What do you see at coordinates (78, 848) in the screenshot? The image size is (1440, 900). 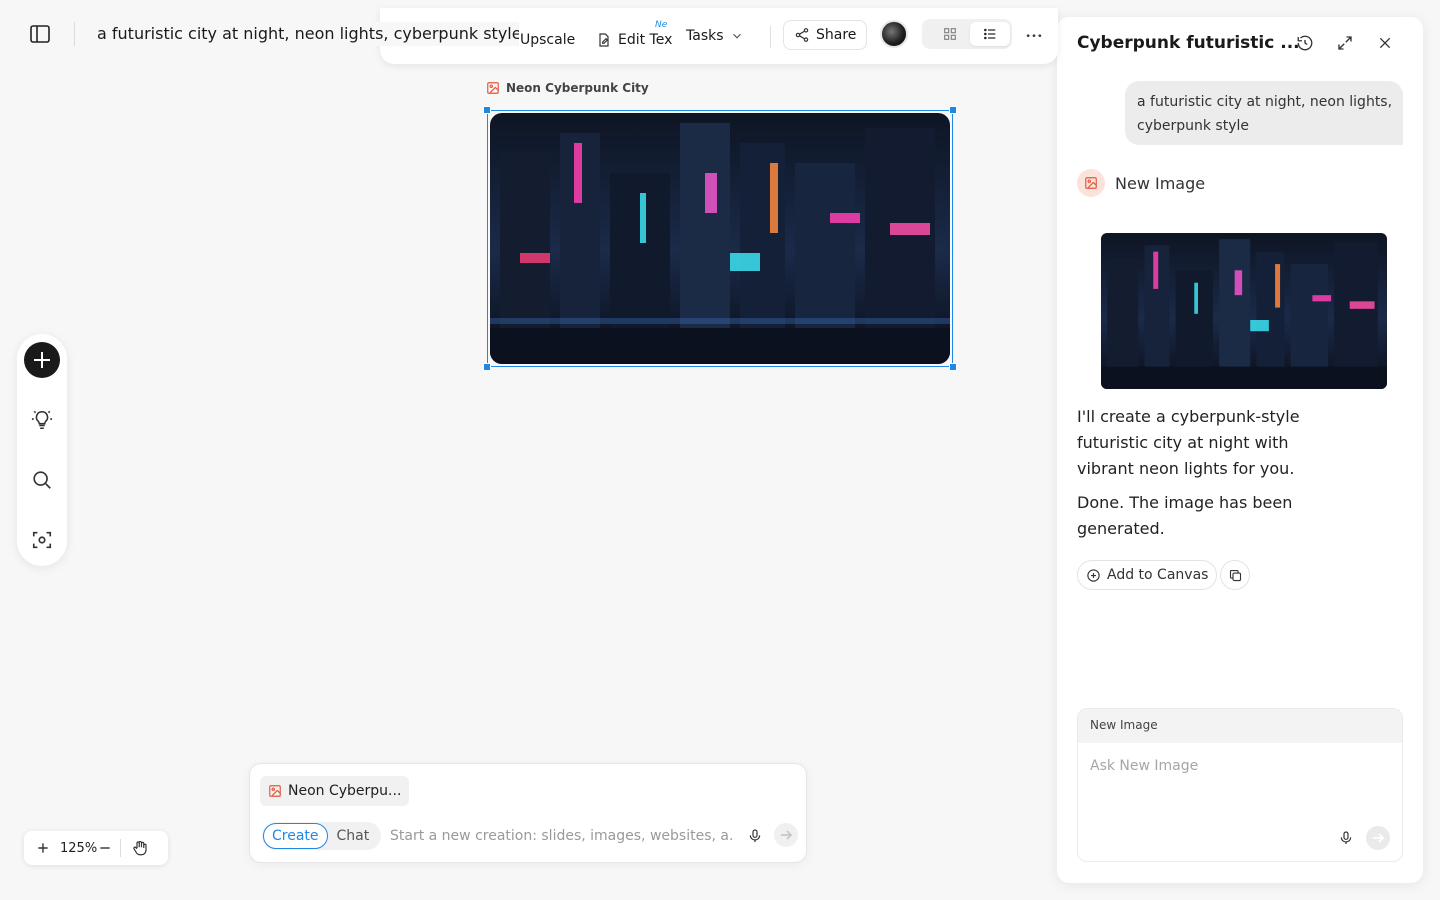 I see `zoom-level: 125%` at bounding box center [78, 848].